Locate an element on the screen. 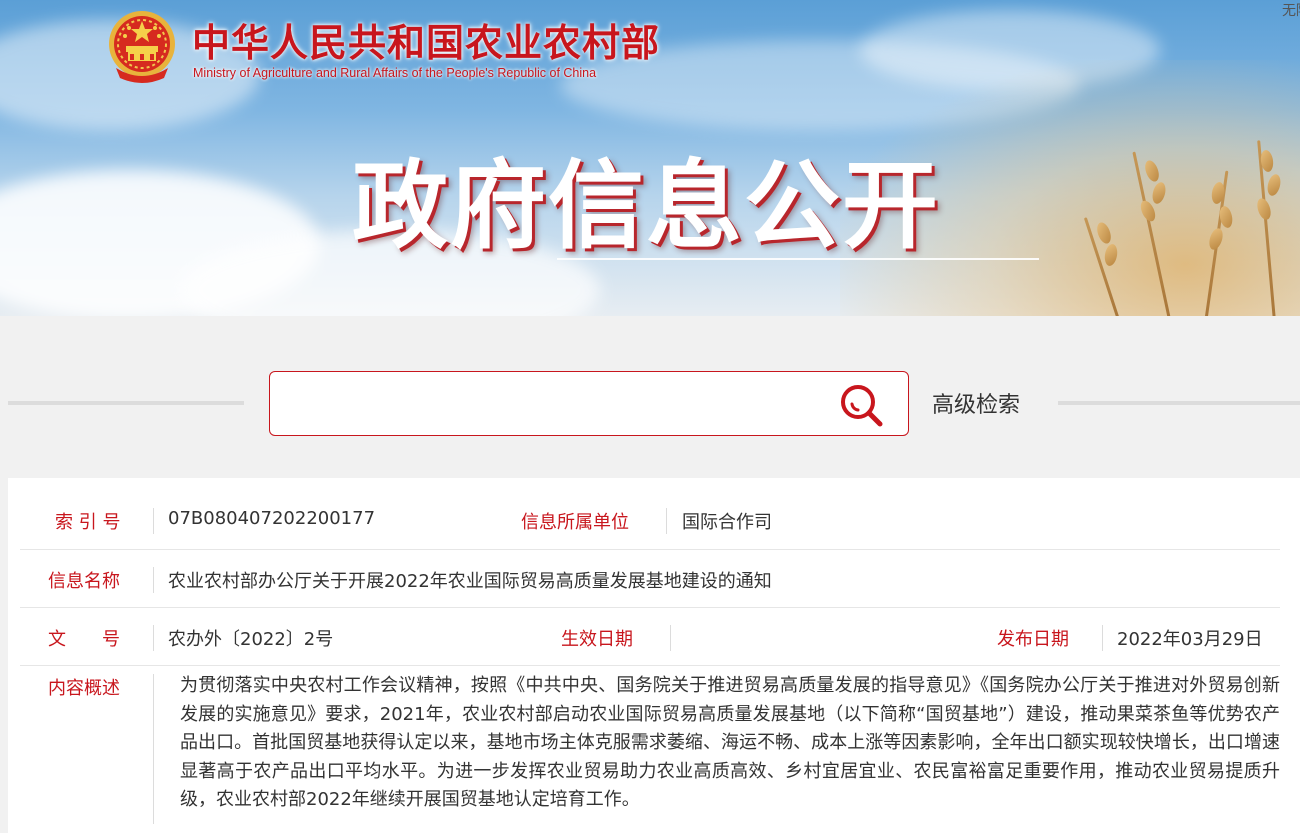  divider-right is located at coordinates (1179, 403).